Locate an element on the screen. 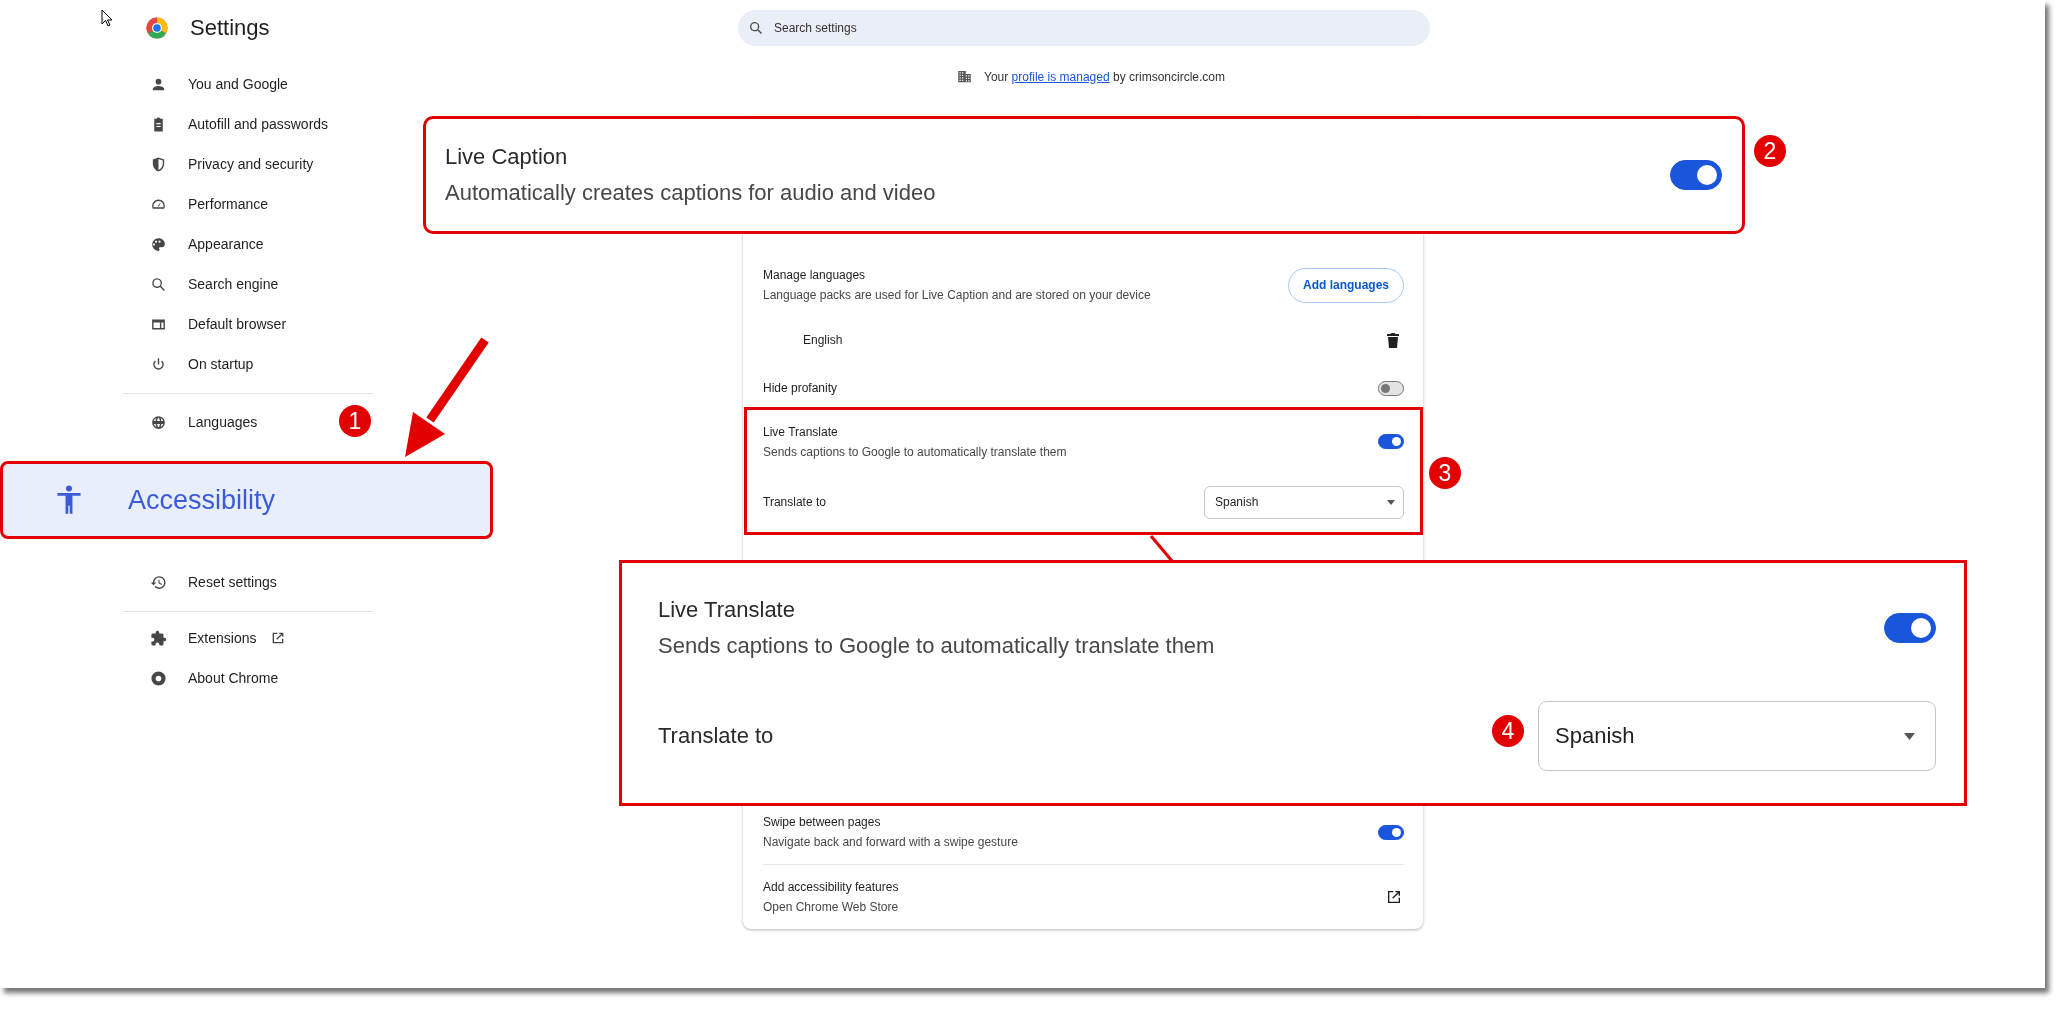 This screenshot has height=1010, width=2066. search-input: Search settings is located at coordinates (1101, 28).